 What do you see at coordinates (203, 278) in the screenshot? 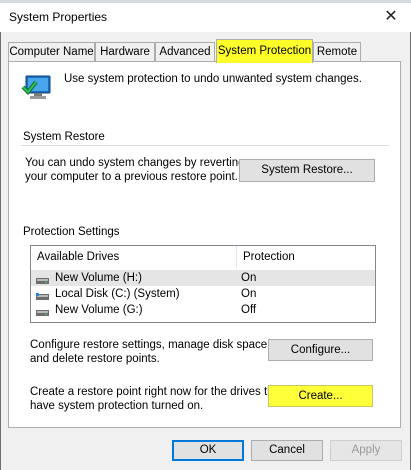
I see `list-item: New Volume (H:) On` at bounding box center [203, 278].